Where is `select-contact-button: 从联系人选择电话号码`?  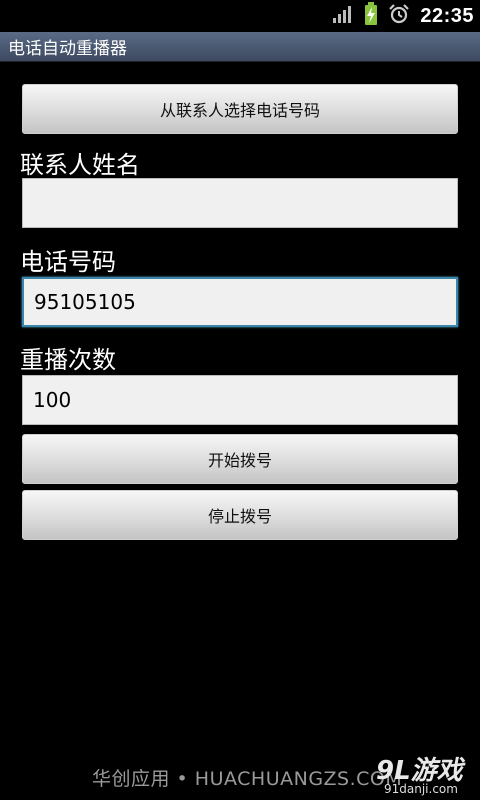 select-contact-button: 从联系人选择电话号码 is located at coordinates (240, 109).